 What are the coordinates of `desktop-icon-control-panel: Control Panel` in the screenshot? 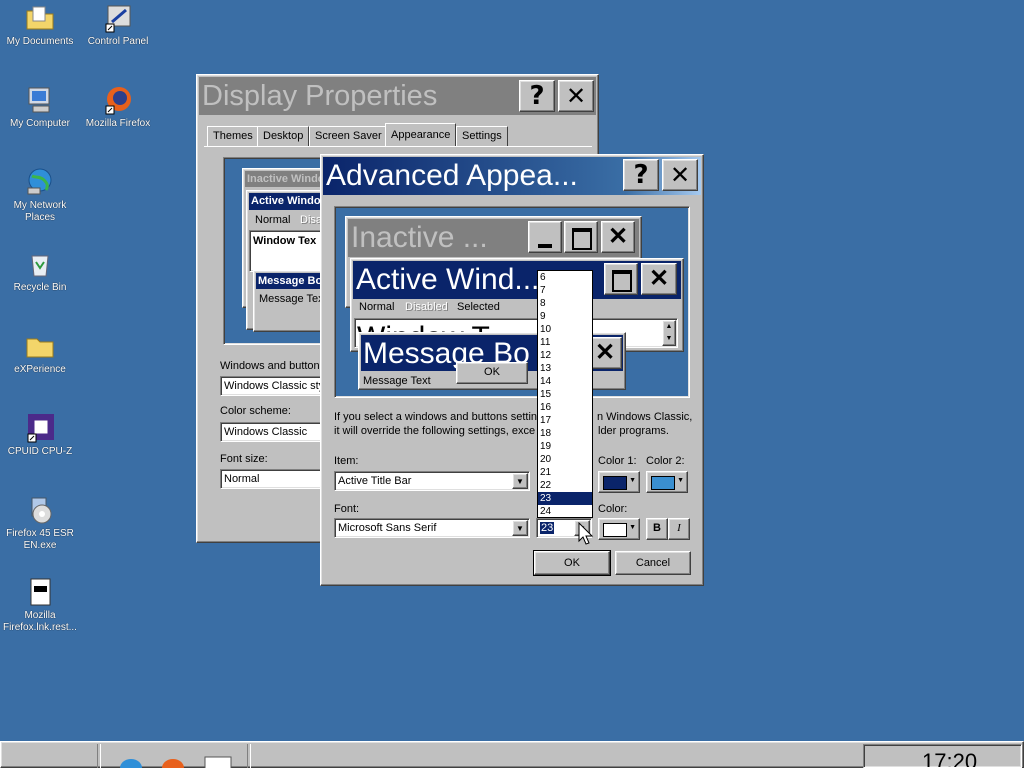 It's located at (118, 25).